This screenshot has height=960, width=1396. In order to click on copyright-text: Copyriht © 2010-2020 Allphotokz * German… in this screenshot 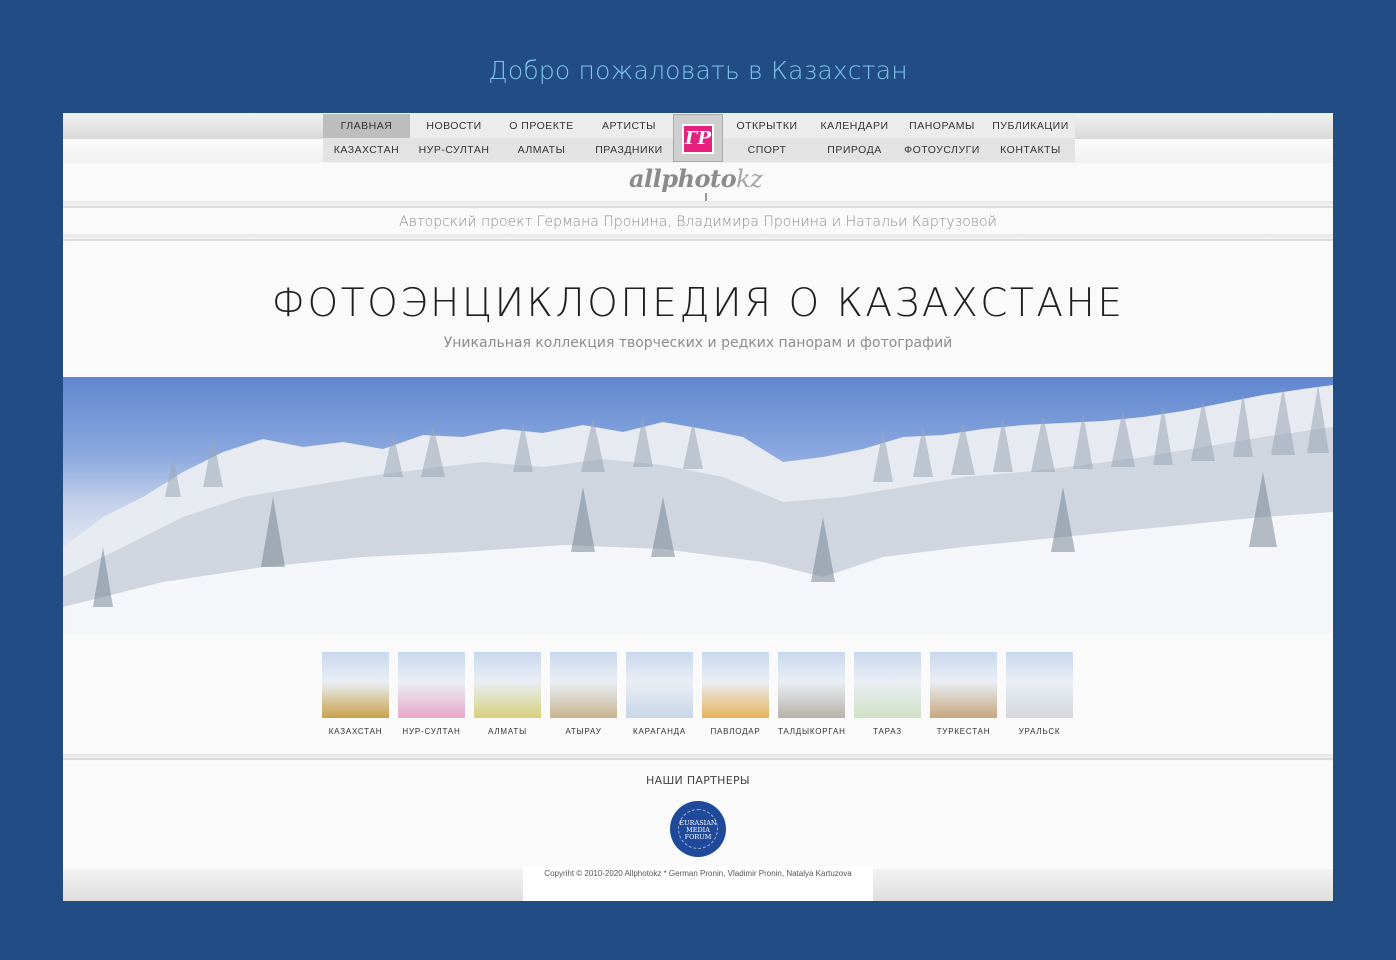, I will do `click(698, 873)`.